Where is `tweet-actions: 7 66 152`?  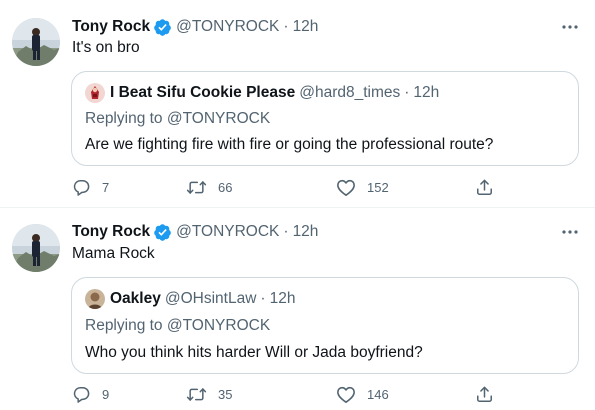
tweet-actions: 7 66 152 is located at coordinates (286, 187).